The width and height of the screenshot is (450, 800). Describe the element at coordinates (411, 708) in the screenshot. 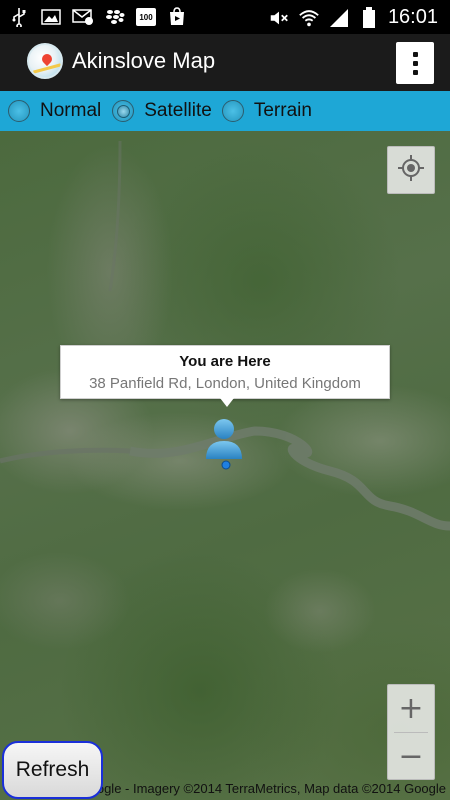

I see `zoom-in-button: +` at that location.